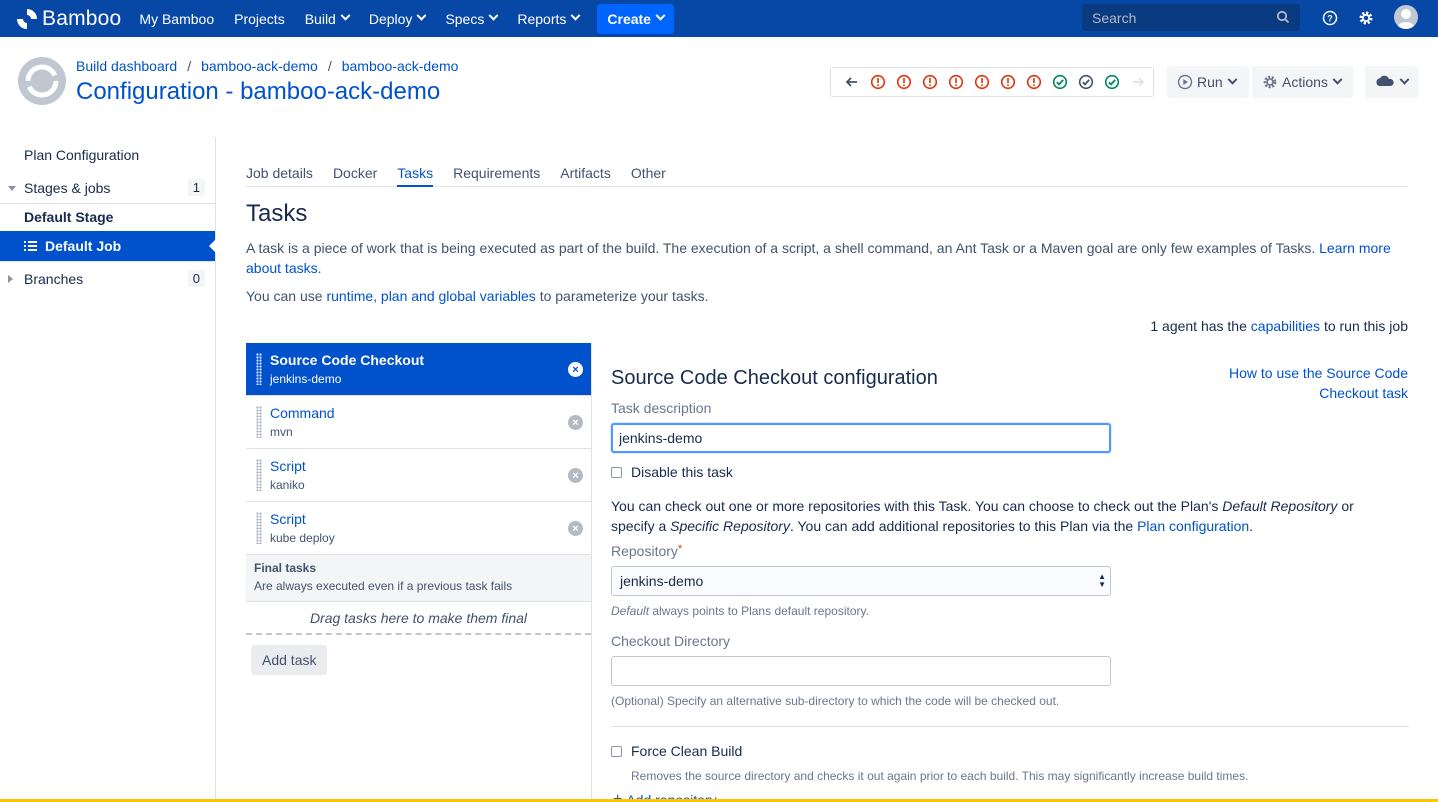 This screenshot has width=1438, height=802. What do you see at coordinates (1208, 82) in the screenshot?
I see `run-button: Run` at bounding box center [1208, 82].